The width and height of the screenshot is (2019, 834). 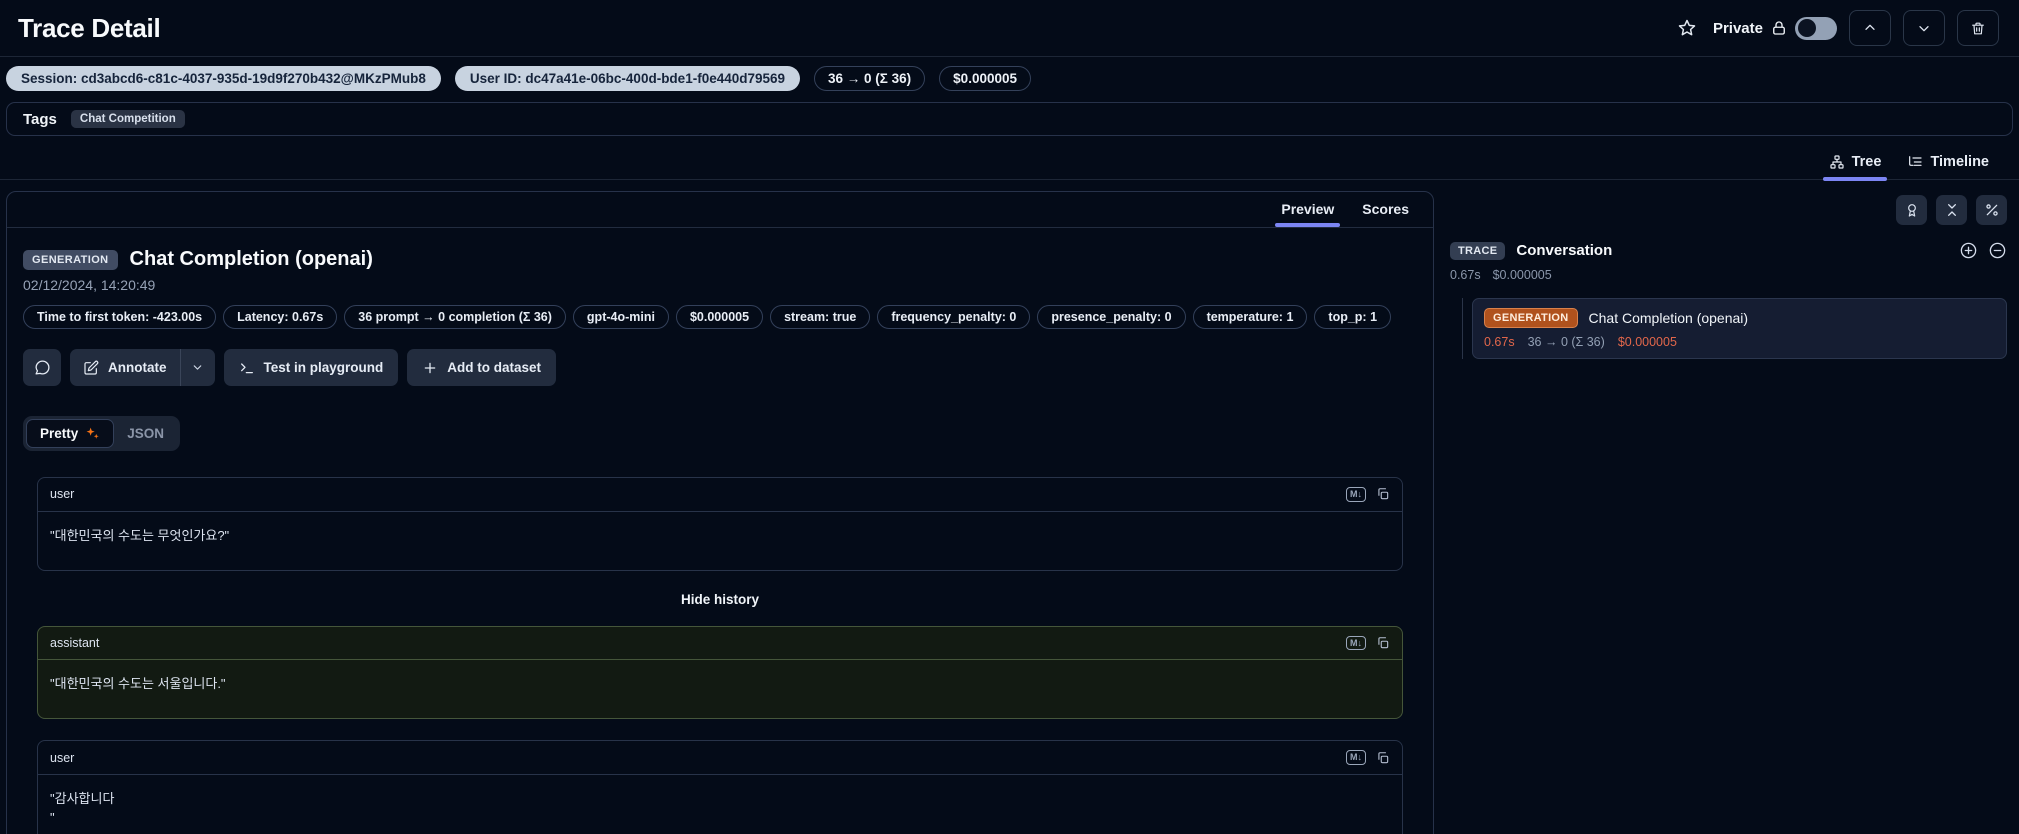 I want to click on node-cost: $0.000005, so click(x=1647, y=342).